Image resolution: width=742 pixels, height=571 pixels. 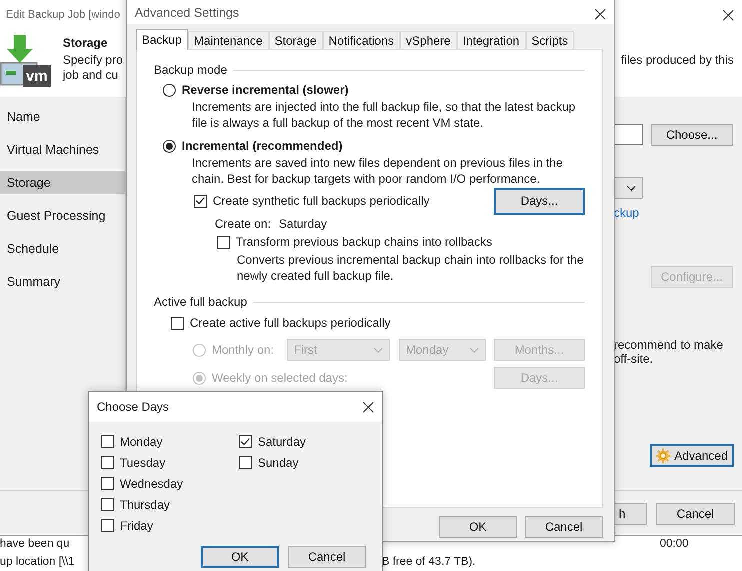 I want to click on checkbox-label: Sunday, so click(x=278, y=463).